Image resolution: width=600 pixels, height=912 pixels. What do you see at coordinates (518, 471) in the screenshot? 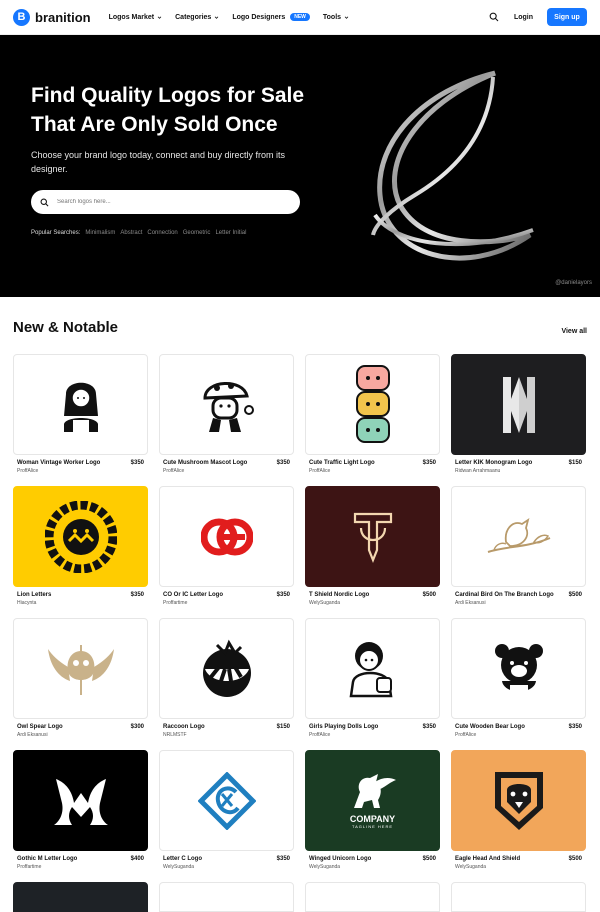
I see `logo-author: Ridwan Arrahmaanu` at bounding box center [518, 471].